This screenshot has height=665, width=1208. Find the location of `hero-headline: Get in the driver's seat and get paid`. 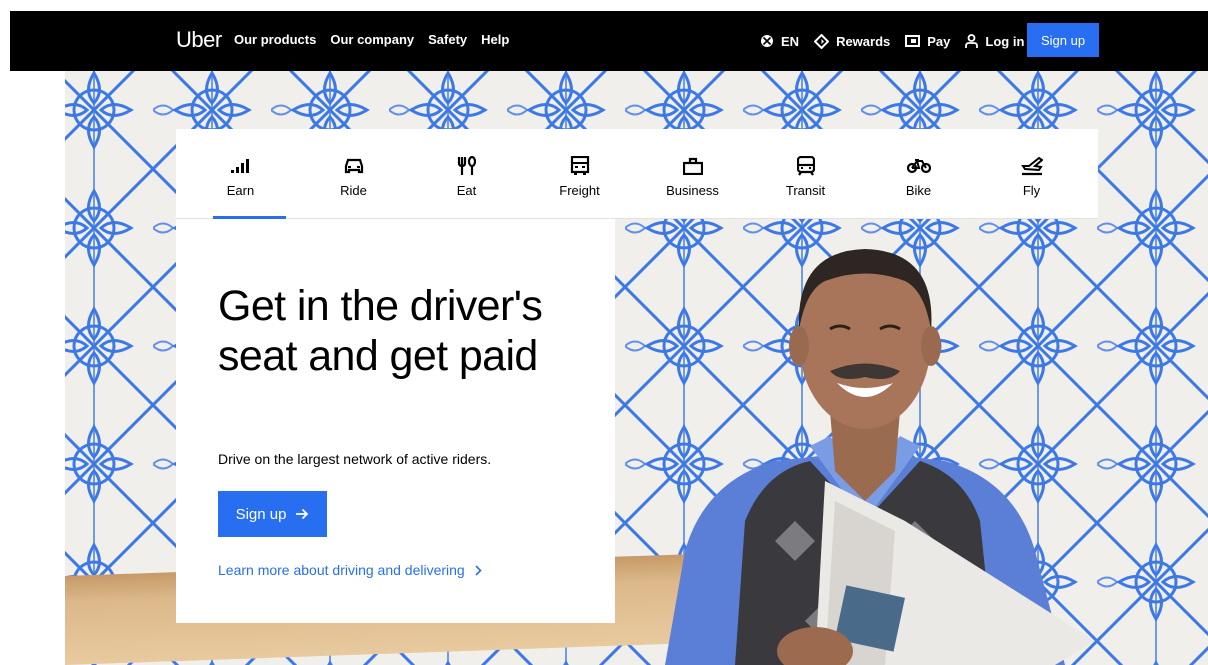

hero-headline: Get in the driver's seat and get paid is located at coordinates (380, 331).